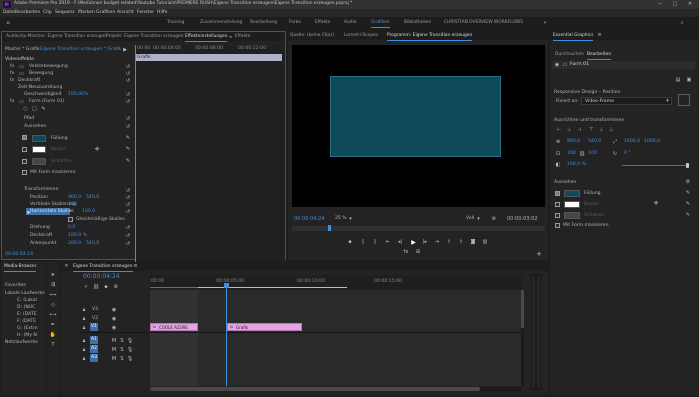 The width and height of the screenshot is (699, 397). I want to click on workspace-christian: CHRISTIAN OVERVIEW WORKFLOWS, so click(483, 22).